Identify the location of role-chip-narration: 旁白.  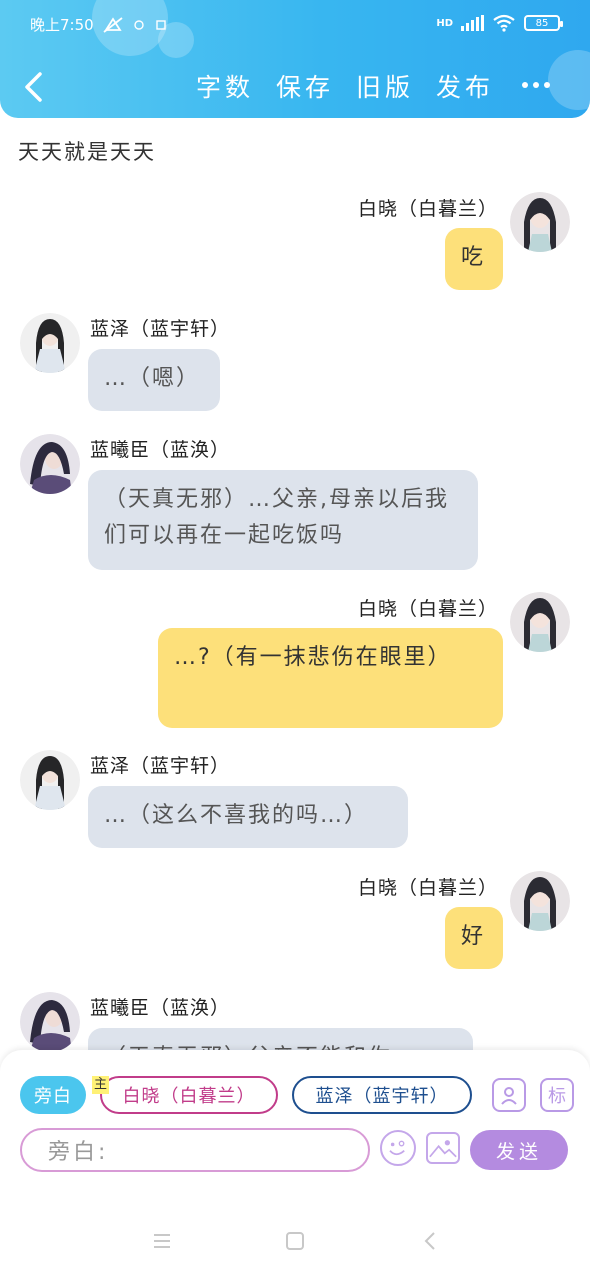
(53, 1095).